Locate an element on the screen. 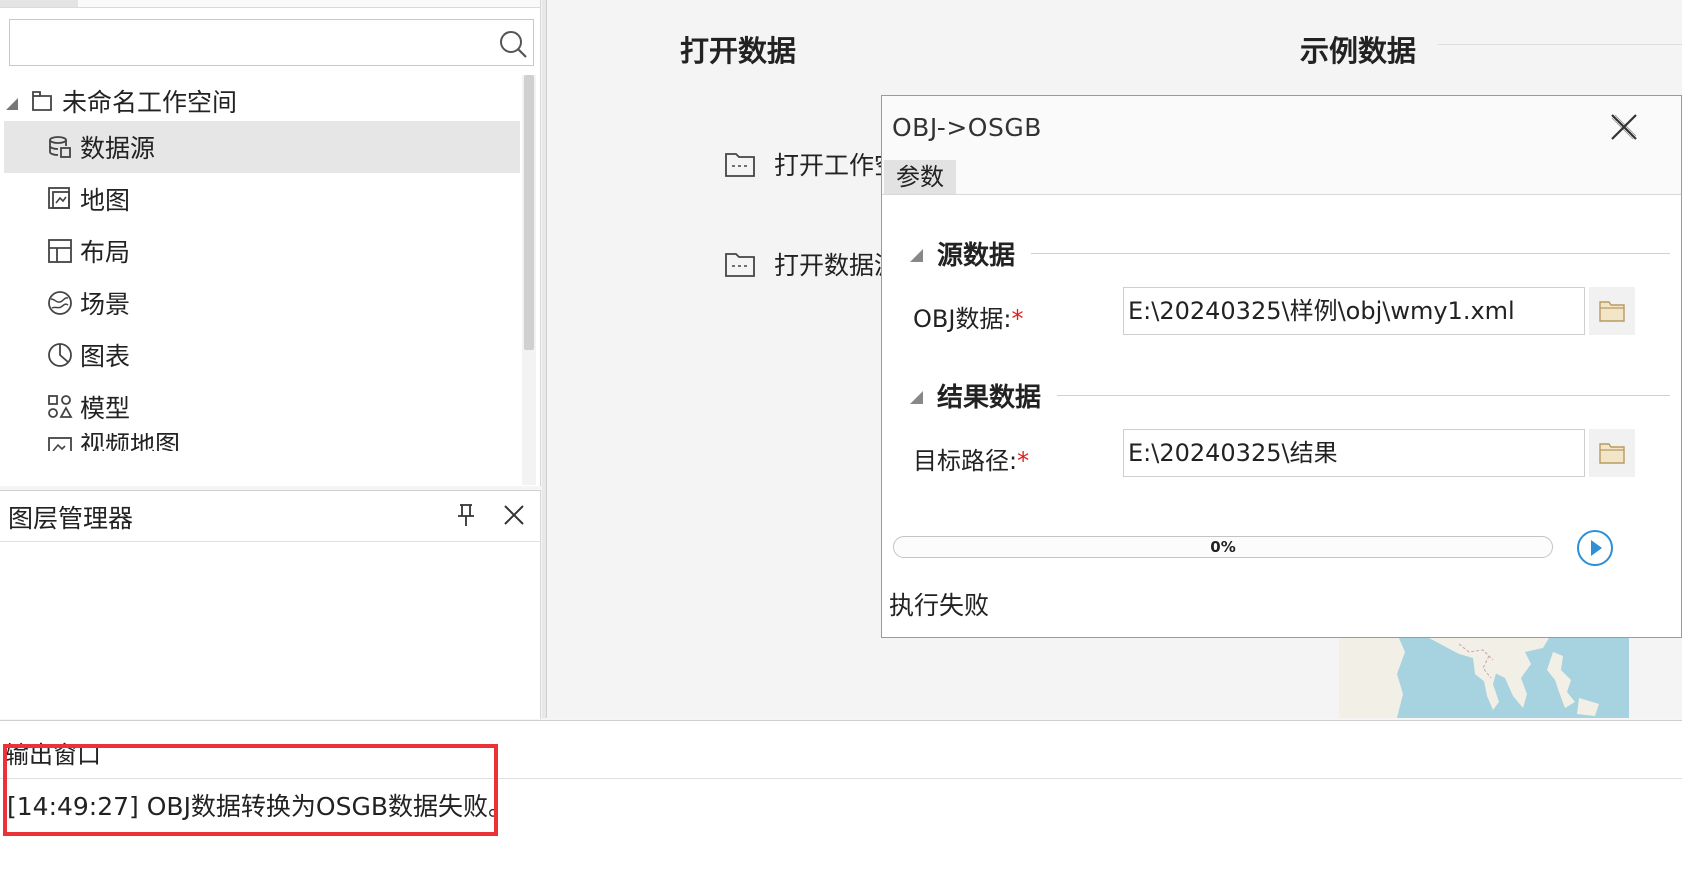 This screenshot has height=877, width=1682. progress-text: 0% is located at coordinates (1223, 547).